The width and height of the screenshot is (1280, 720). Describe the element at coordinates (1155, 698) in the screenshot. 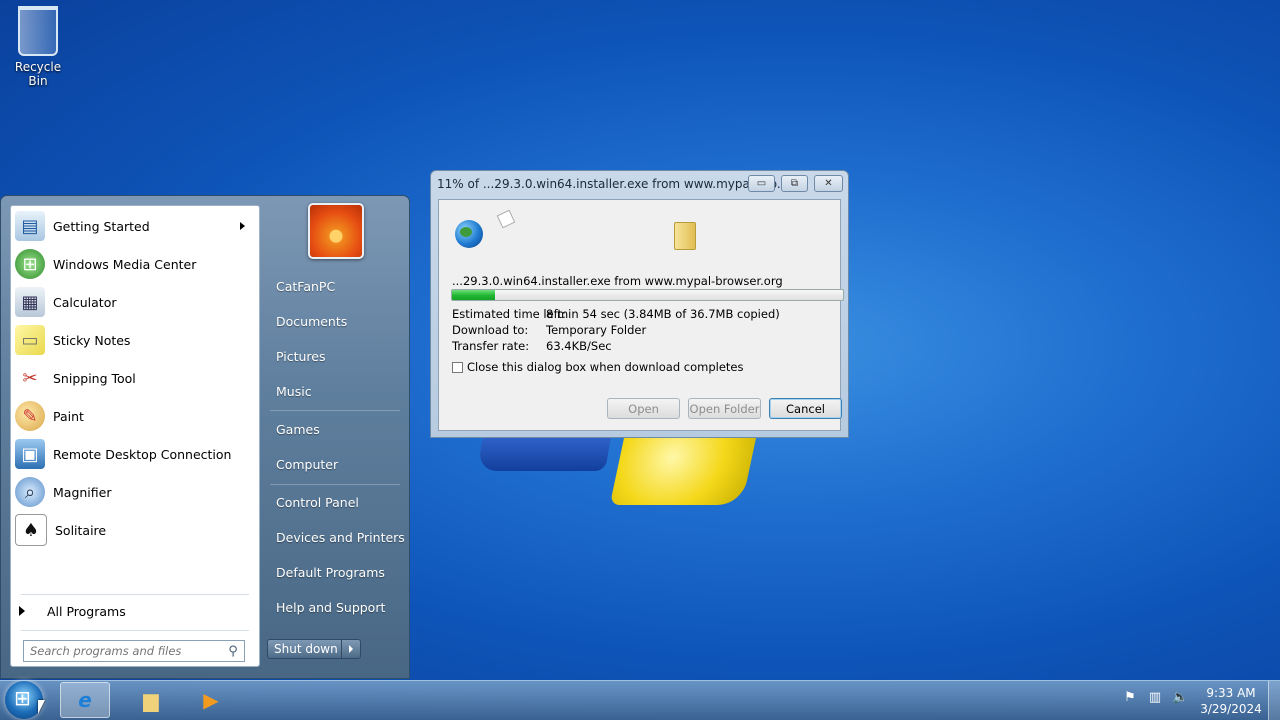

I see `network-icon: ▥` at that location.